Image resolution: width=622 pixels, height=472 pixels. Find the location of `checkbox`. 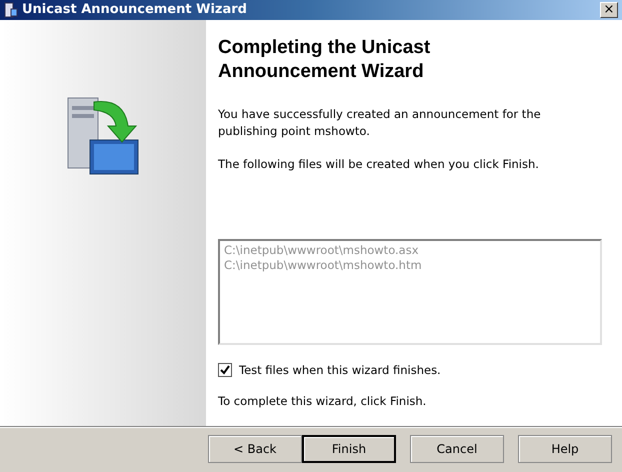

checkbox is located at coordinates (225, 369).